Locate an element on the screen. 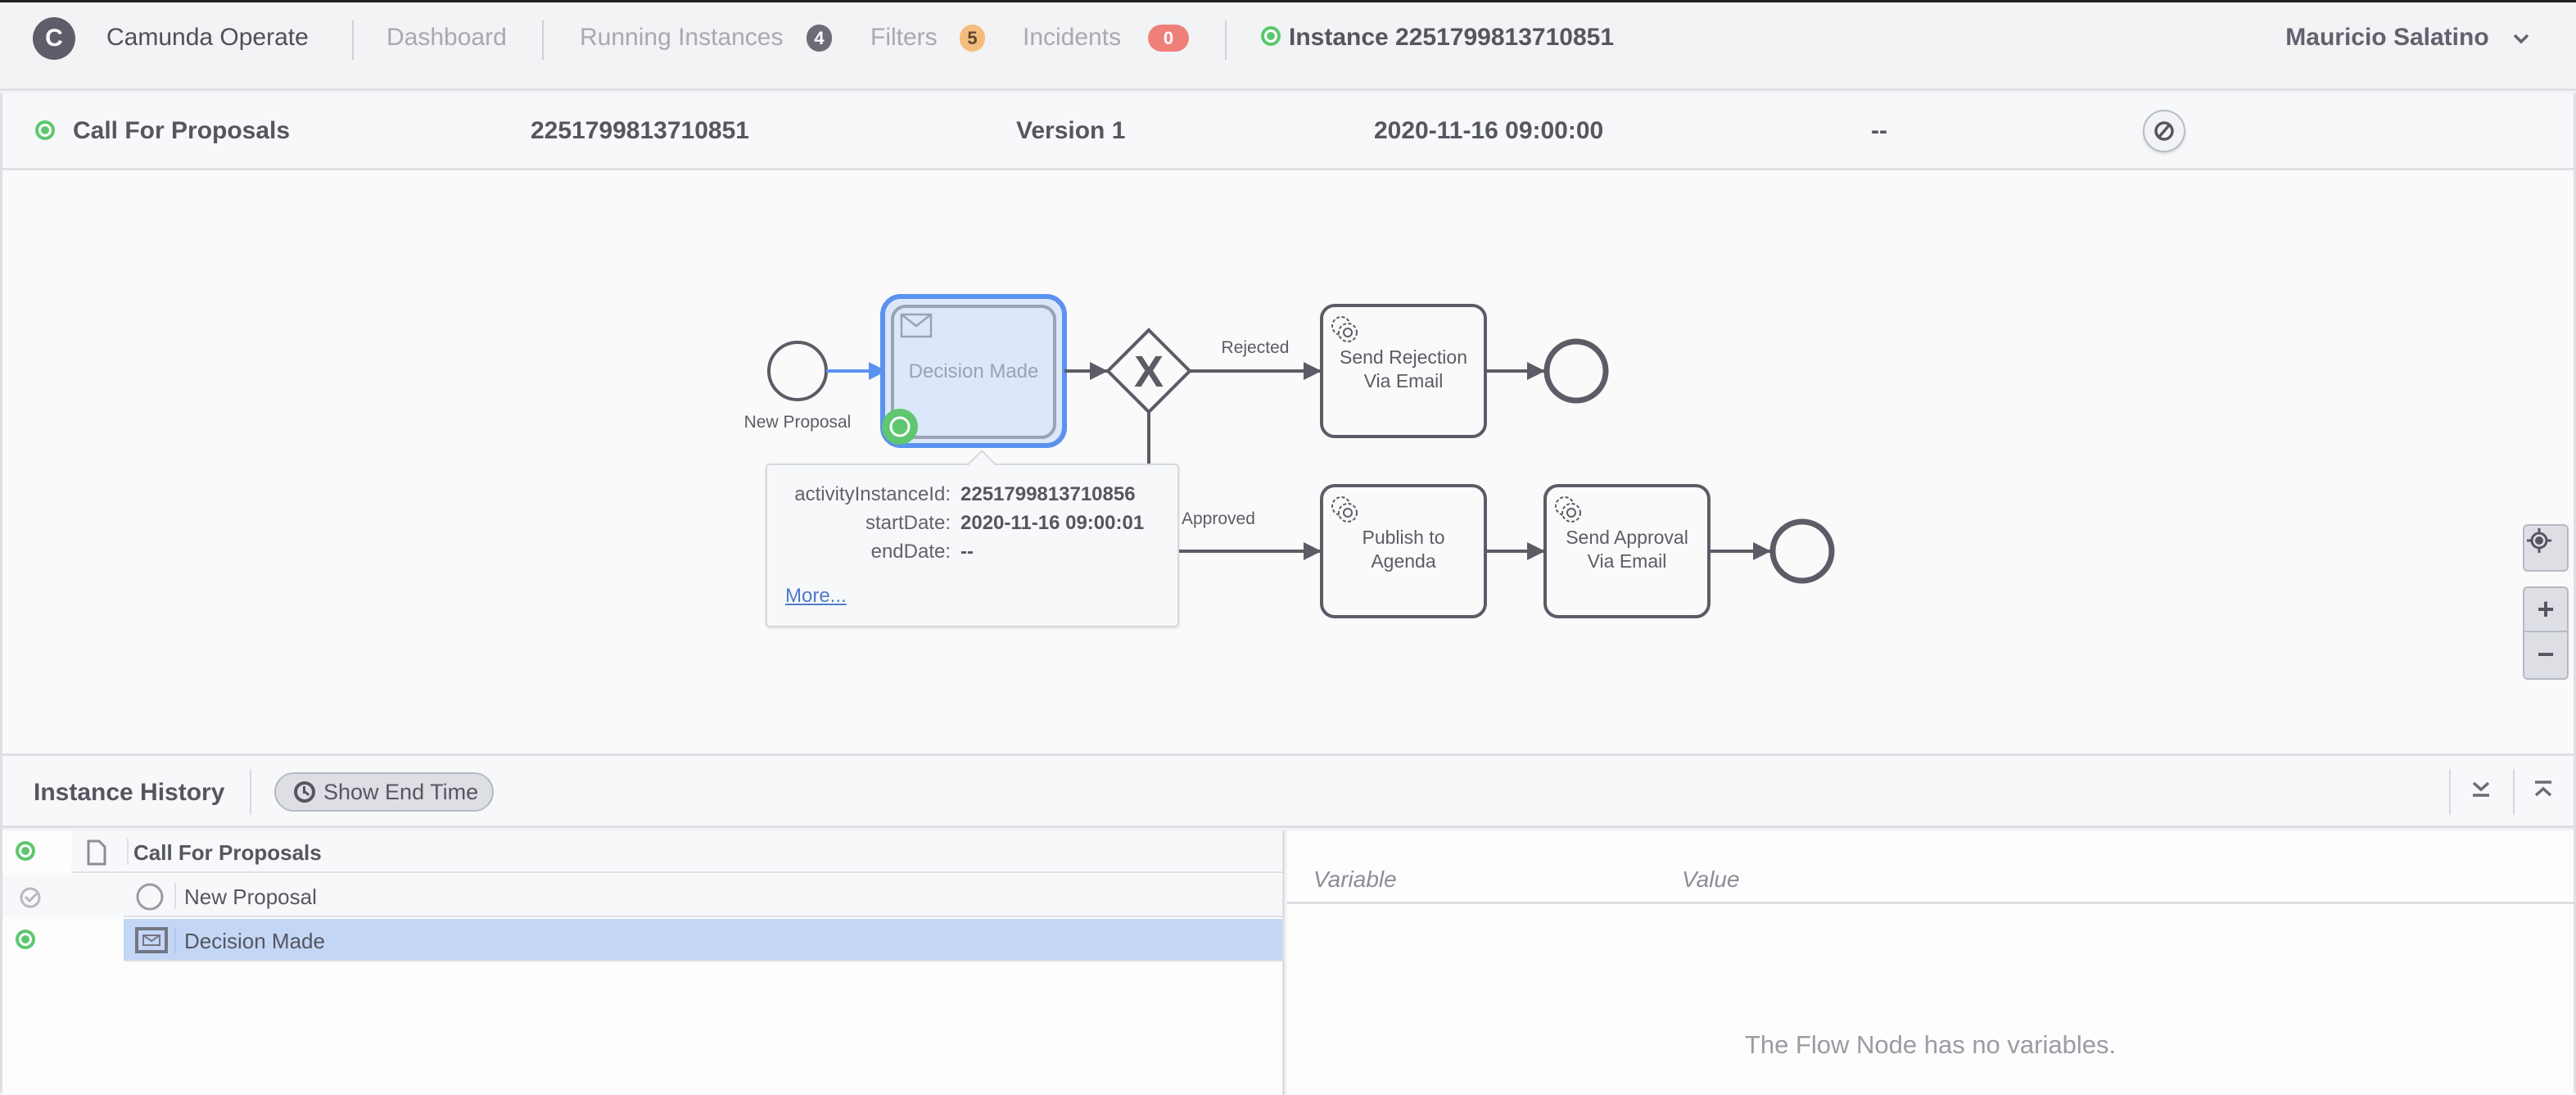  column-header-value: Value is located at coordinates (1711, 879).